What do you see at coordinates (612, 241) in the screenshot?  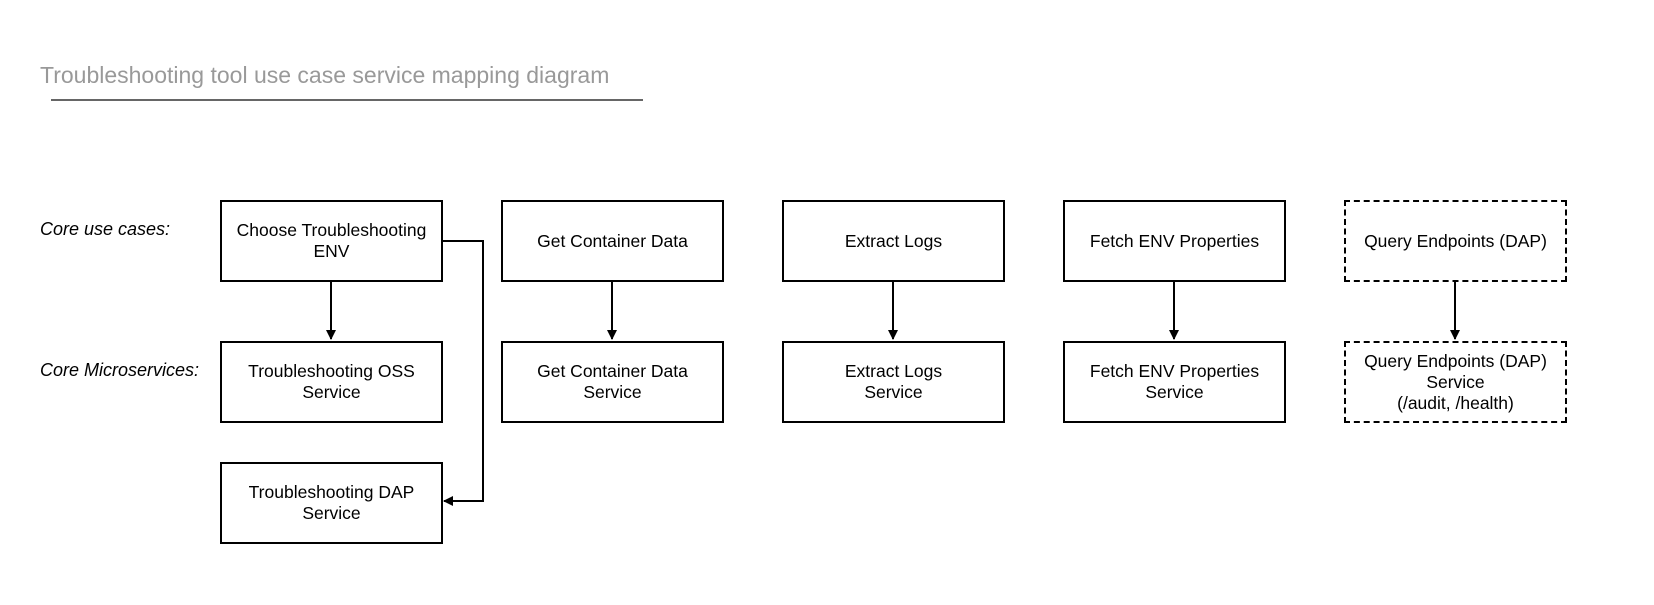 I see `use-case-get-container-data: Get Container Data` at bounding box center [612, 241].